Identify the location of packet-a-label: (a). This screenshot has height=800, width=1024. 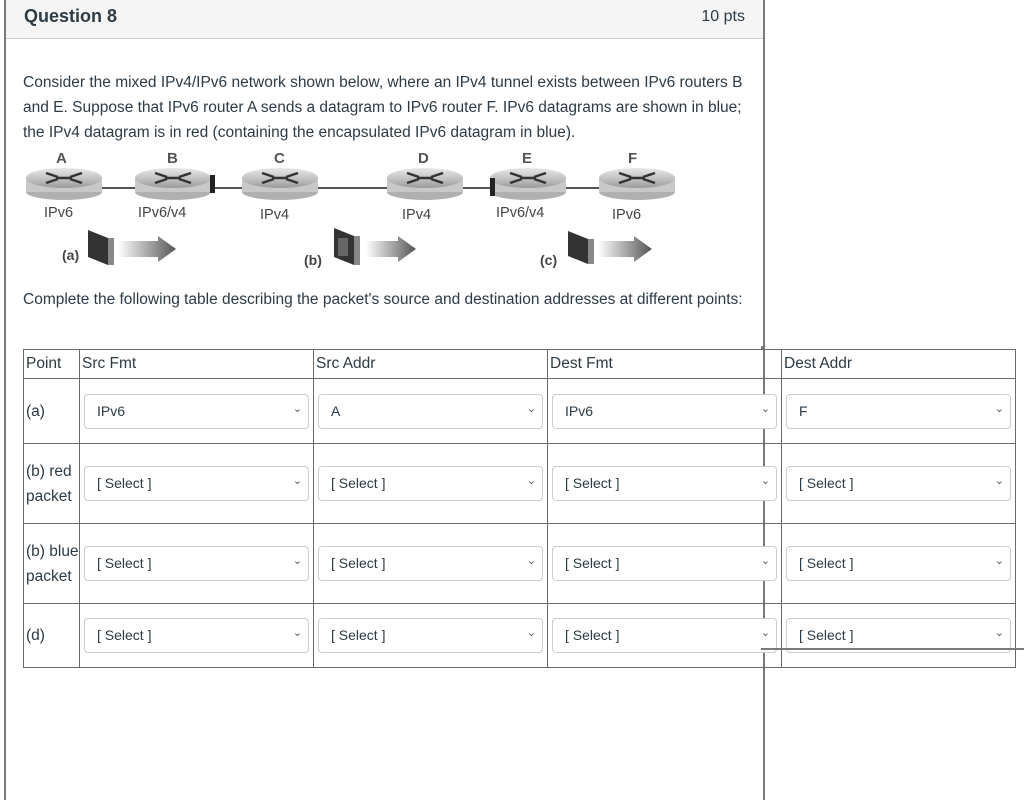
(71, 255).